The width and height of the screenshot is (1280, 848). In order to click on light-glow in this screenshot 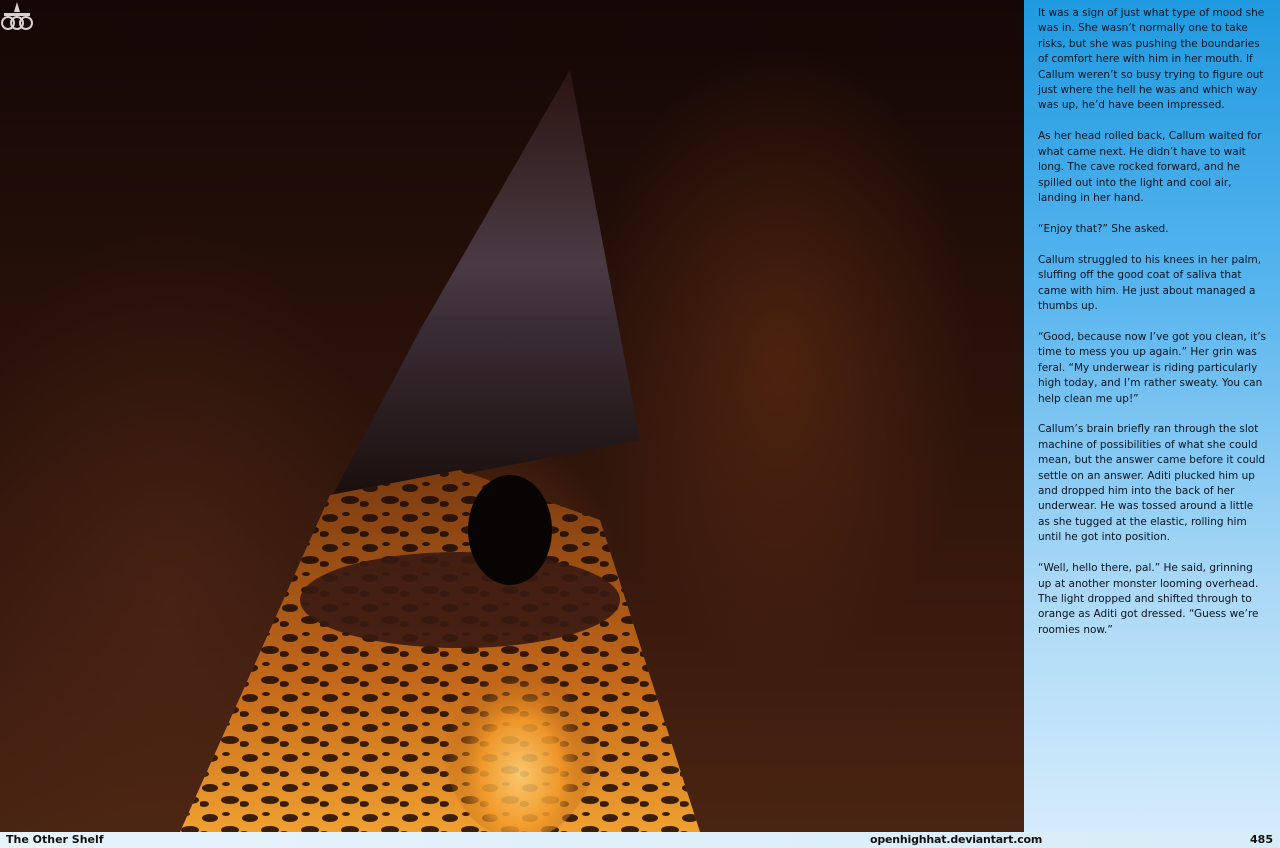, I will do `click(520, 726)`.